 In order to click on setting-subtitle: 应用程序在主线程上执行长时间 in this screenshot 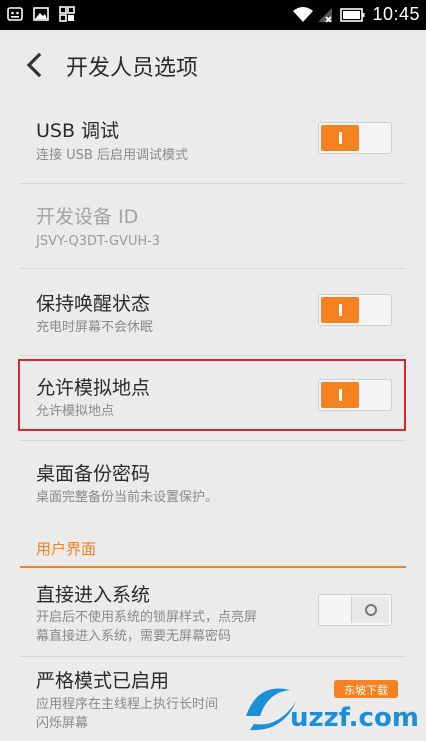, I will do `click(127, 704)`.